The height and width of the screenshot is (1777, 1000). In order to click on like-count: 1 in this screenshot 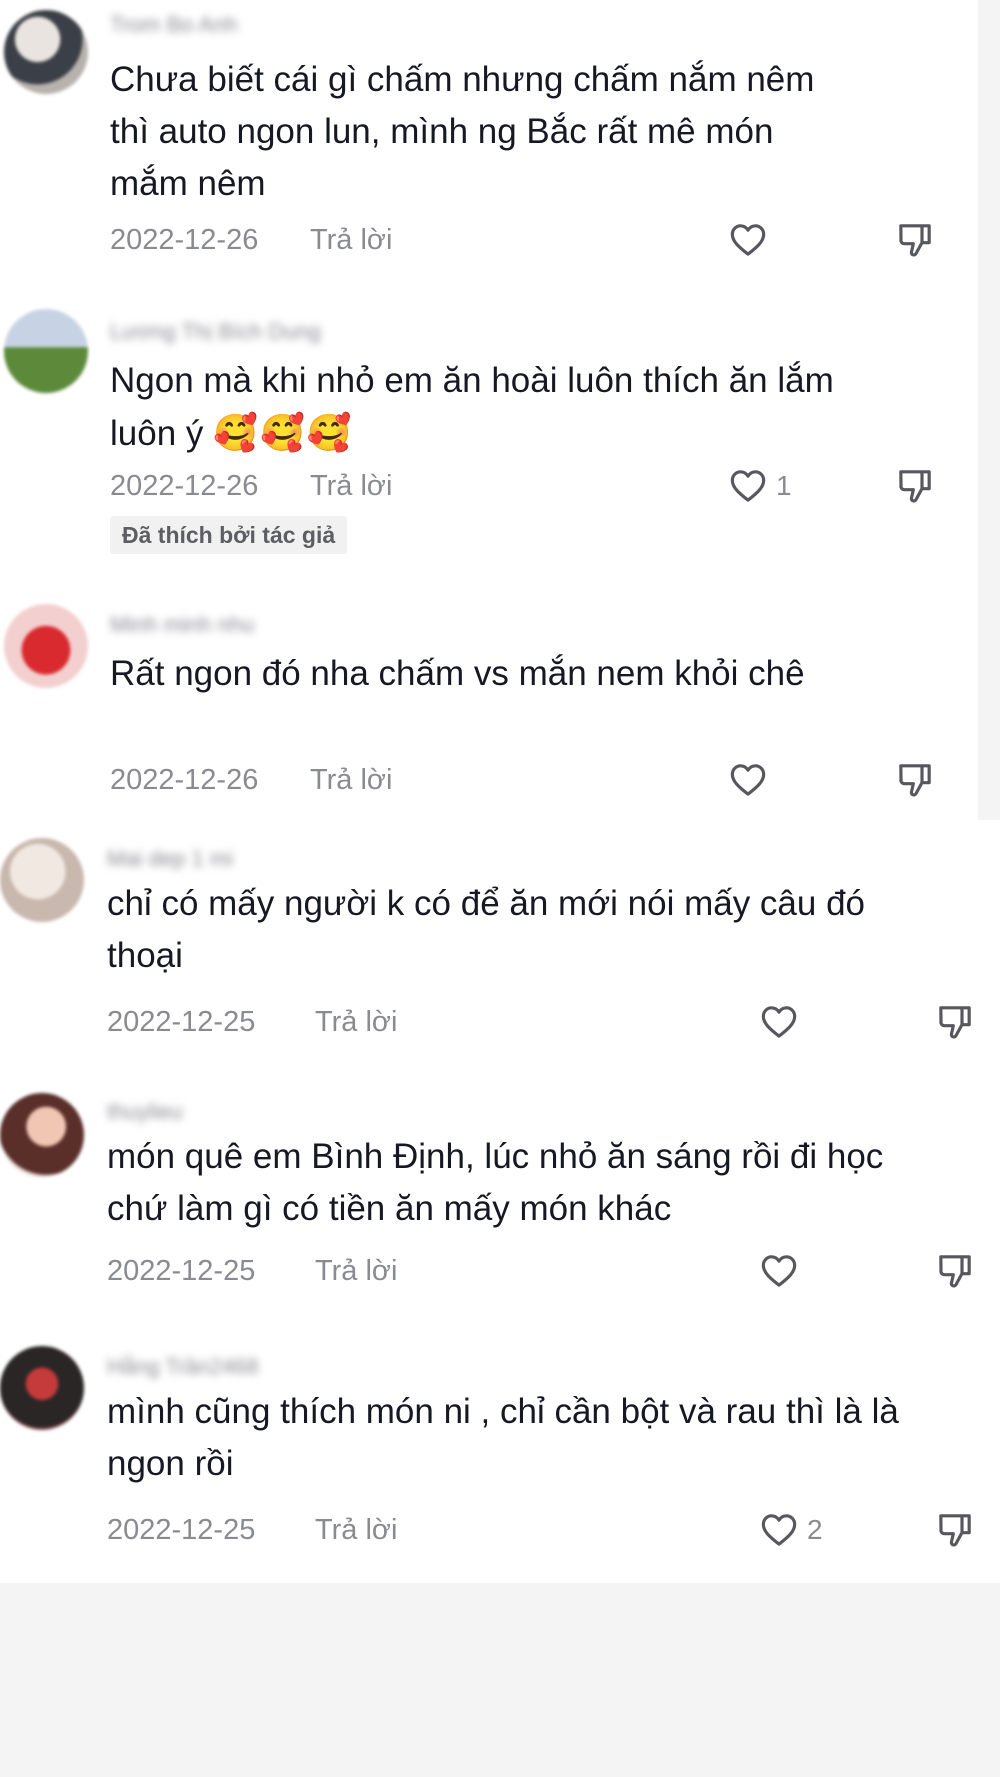, I will do `click(784, 485)`.